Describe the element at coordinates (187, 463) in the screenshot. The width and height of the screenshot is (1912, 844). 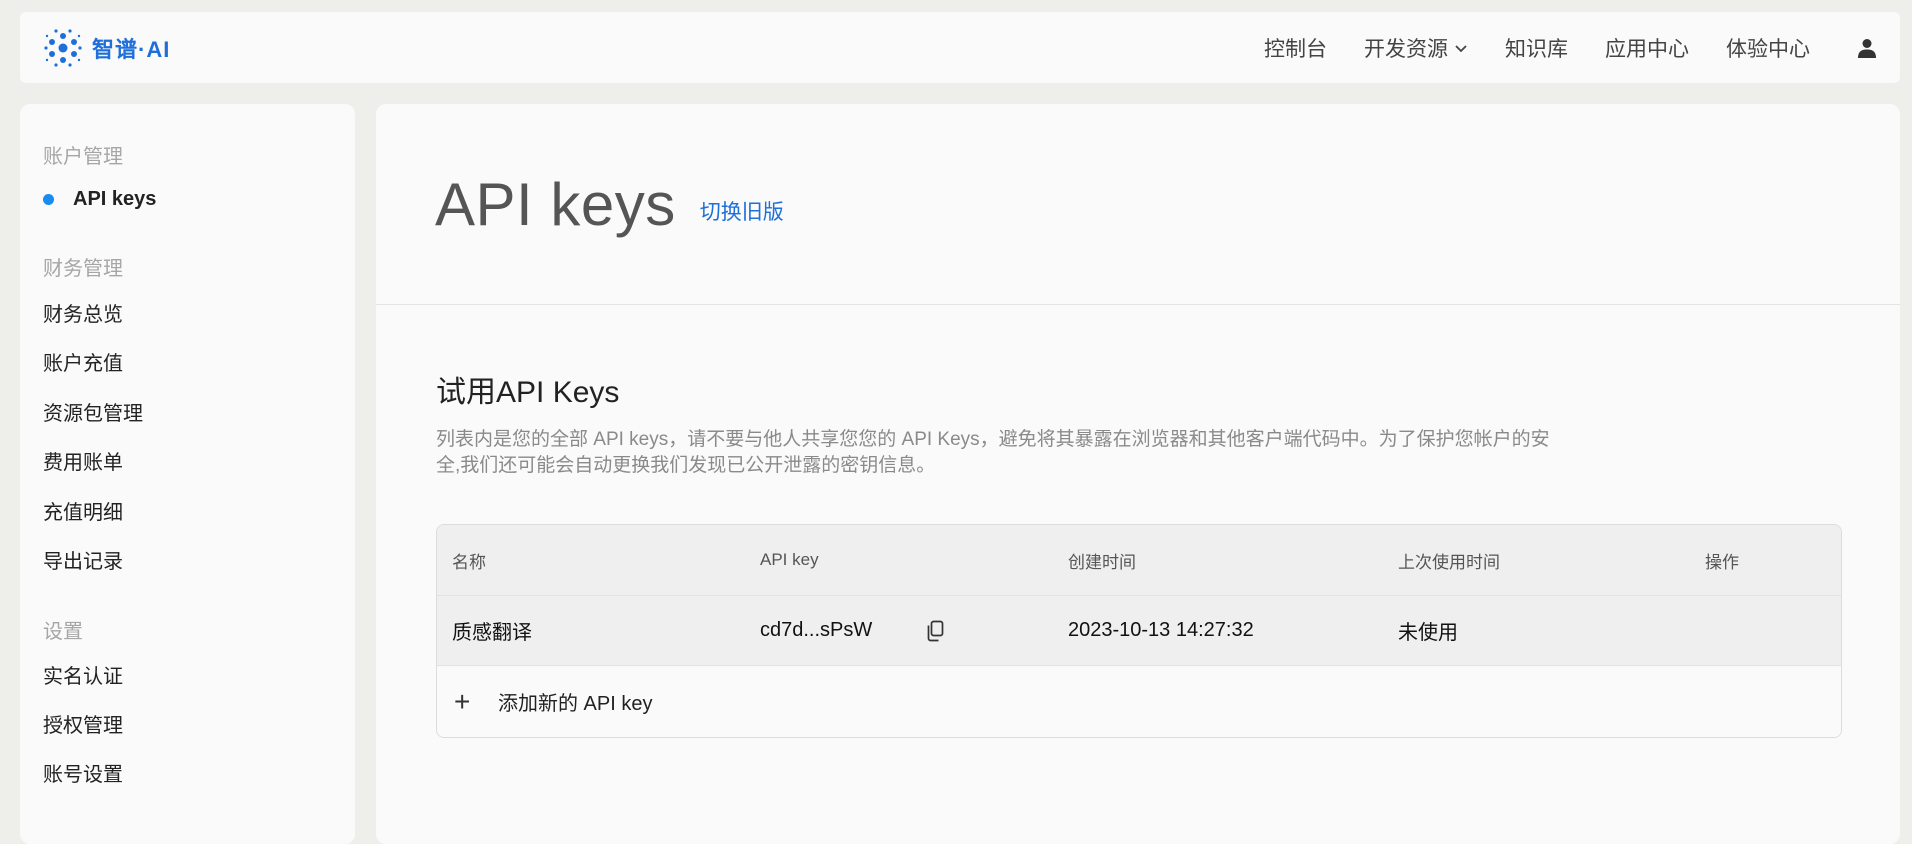
I see `sidebar-item-billing: 费用账单` at that location.